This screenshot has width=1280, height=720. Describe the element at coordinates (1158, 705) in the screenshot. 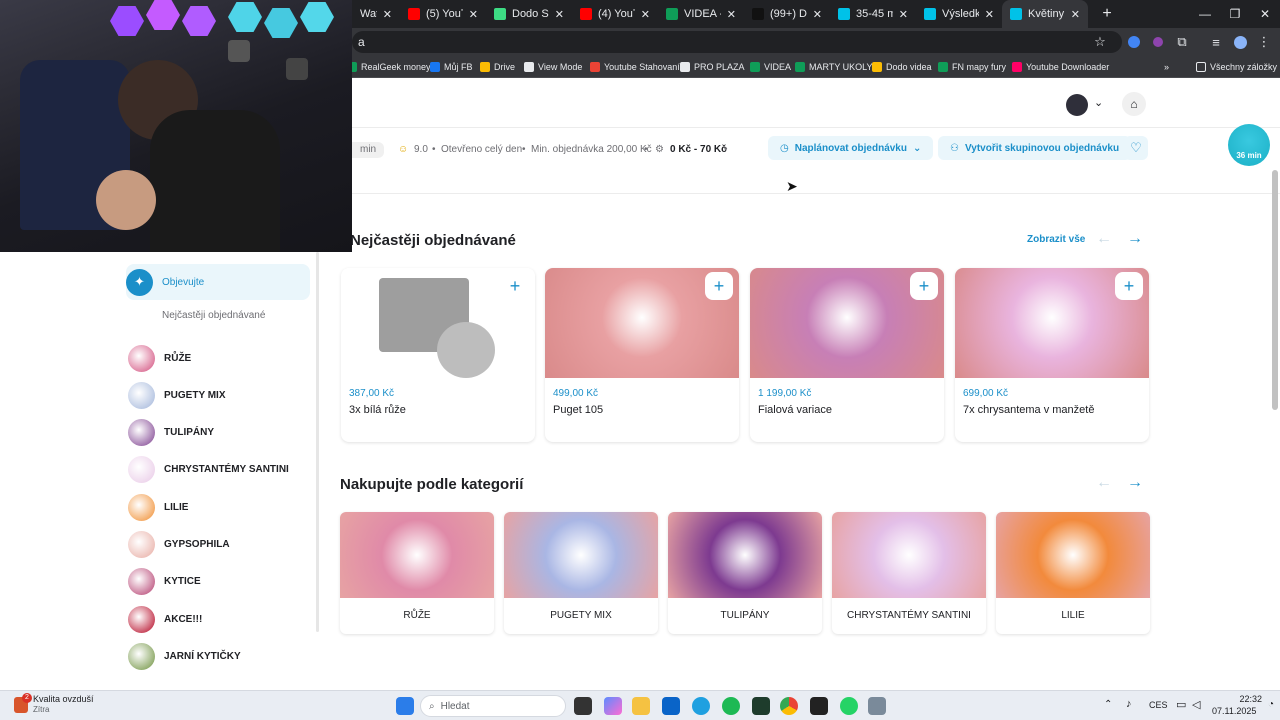

I see `language-indicator: CES` at that location.